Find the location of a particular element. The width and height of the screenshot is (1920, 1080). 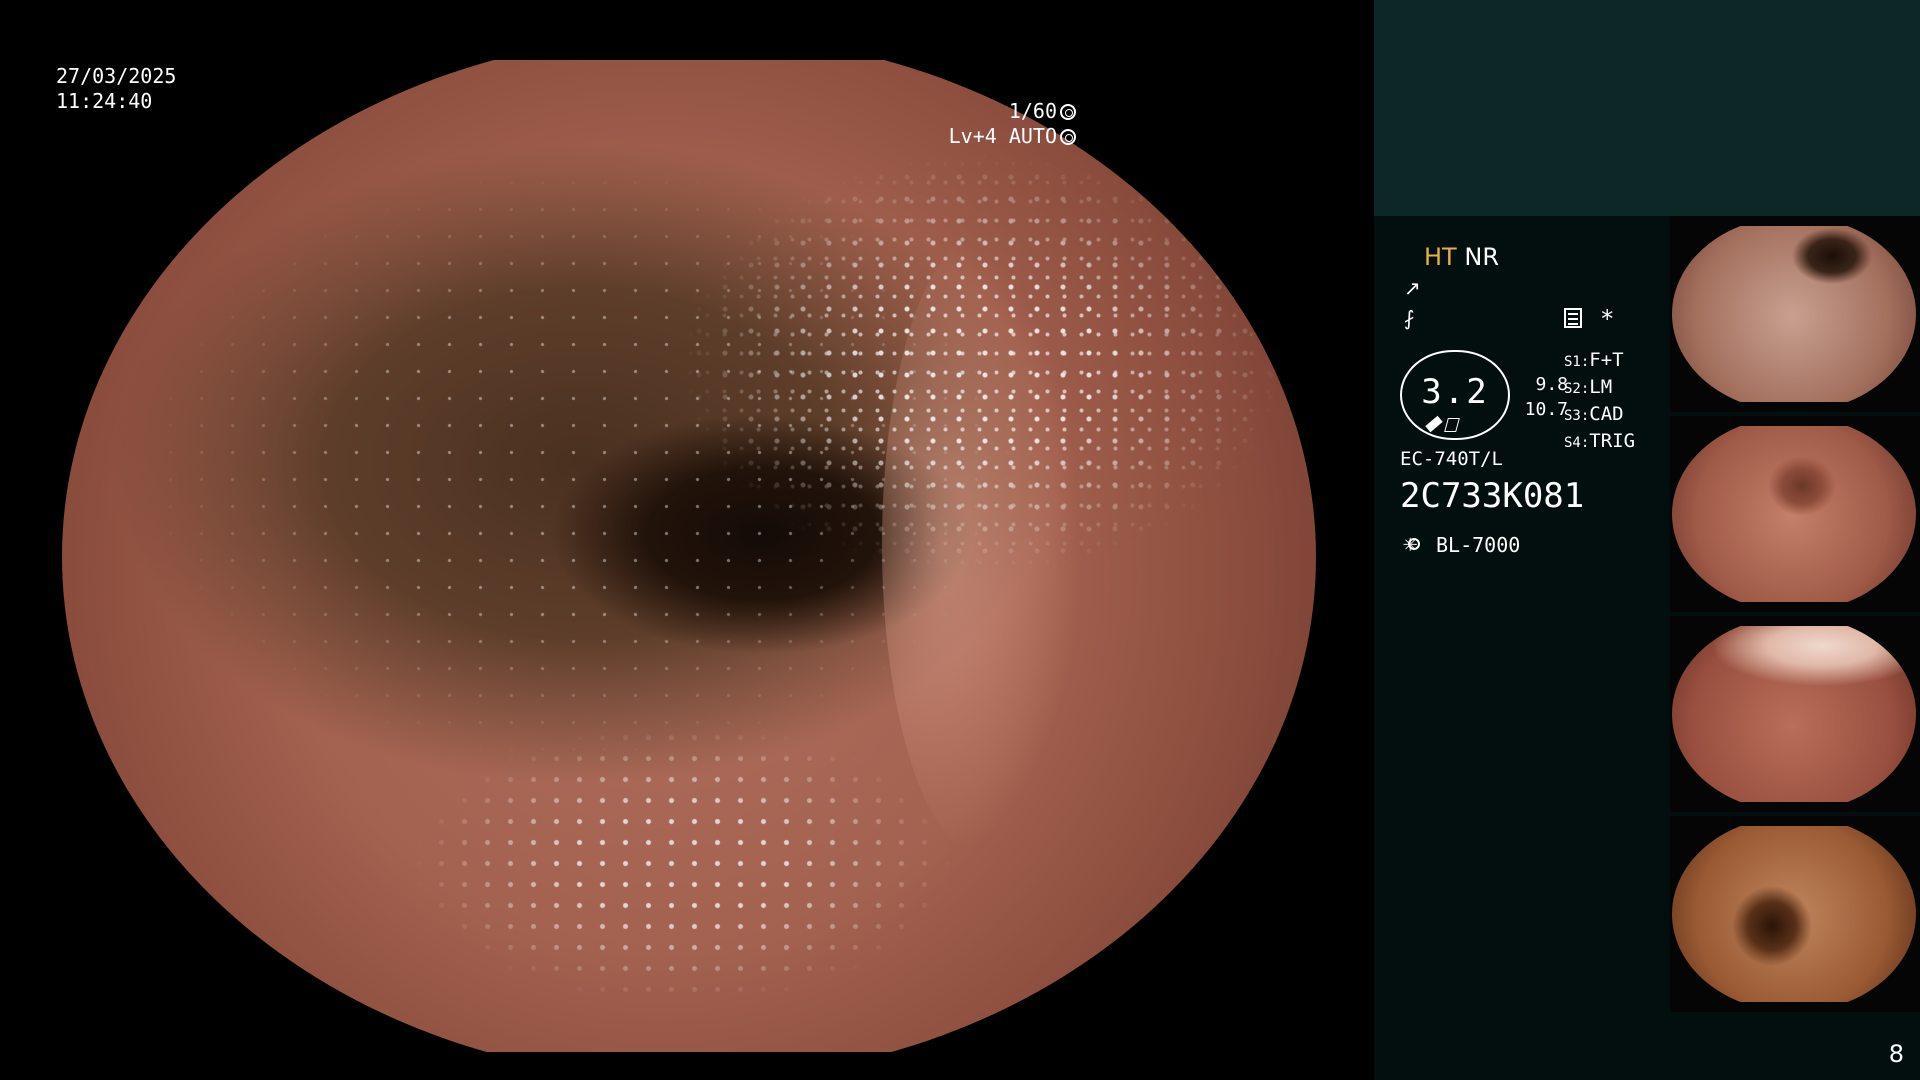

ht-label: HT is located at coordinates (1440, 257).